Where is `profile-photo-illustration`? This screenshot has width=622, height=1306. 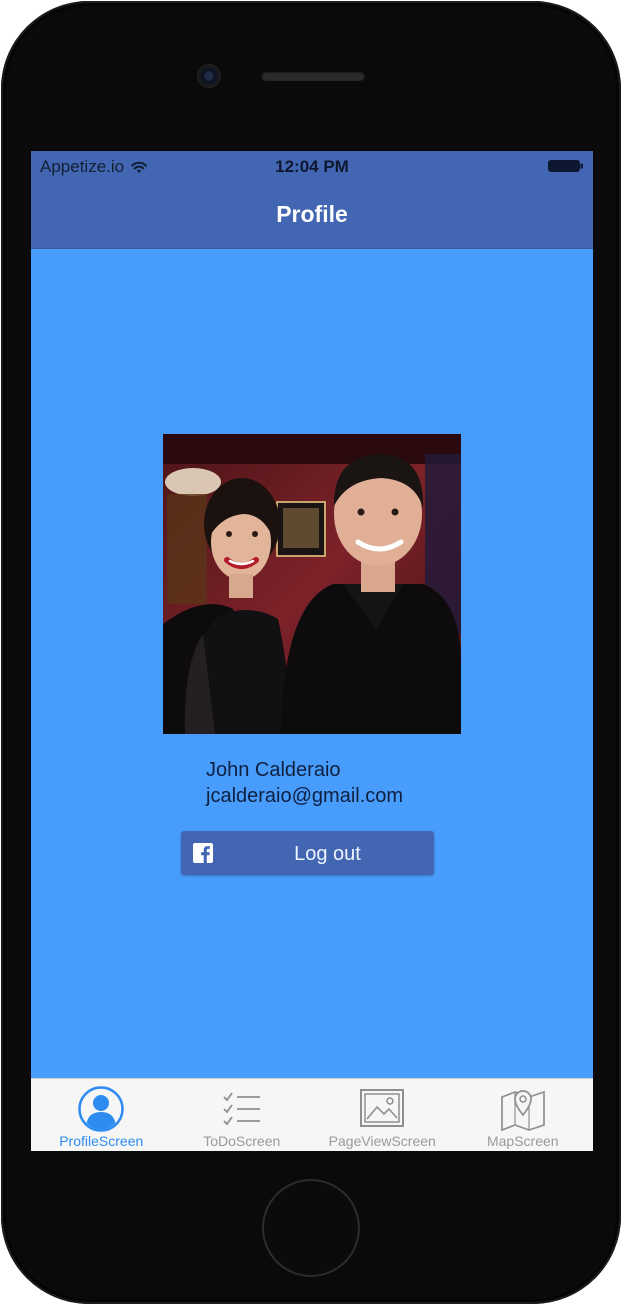 profile-photo-illustration is located at coordinates (312, 584).